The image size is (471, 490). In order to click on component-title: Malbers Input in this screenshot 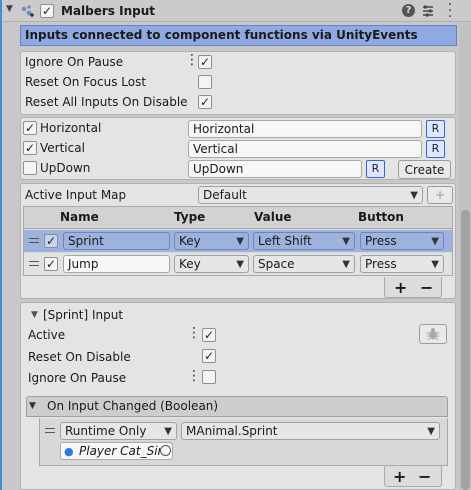, I will do `click(108, 11)`.